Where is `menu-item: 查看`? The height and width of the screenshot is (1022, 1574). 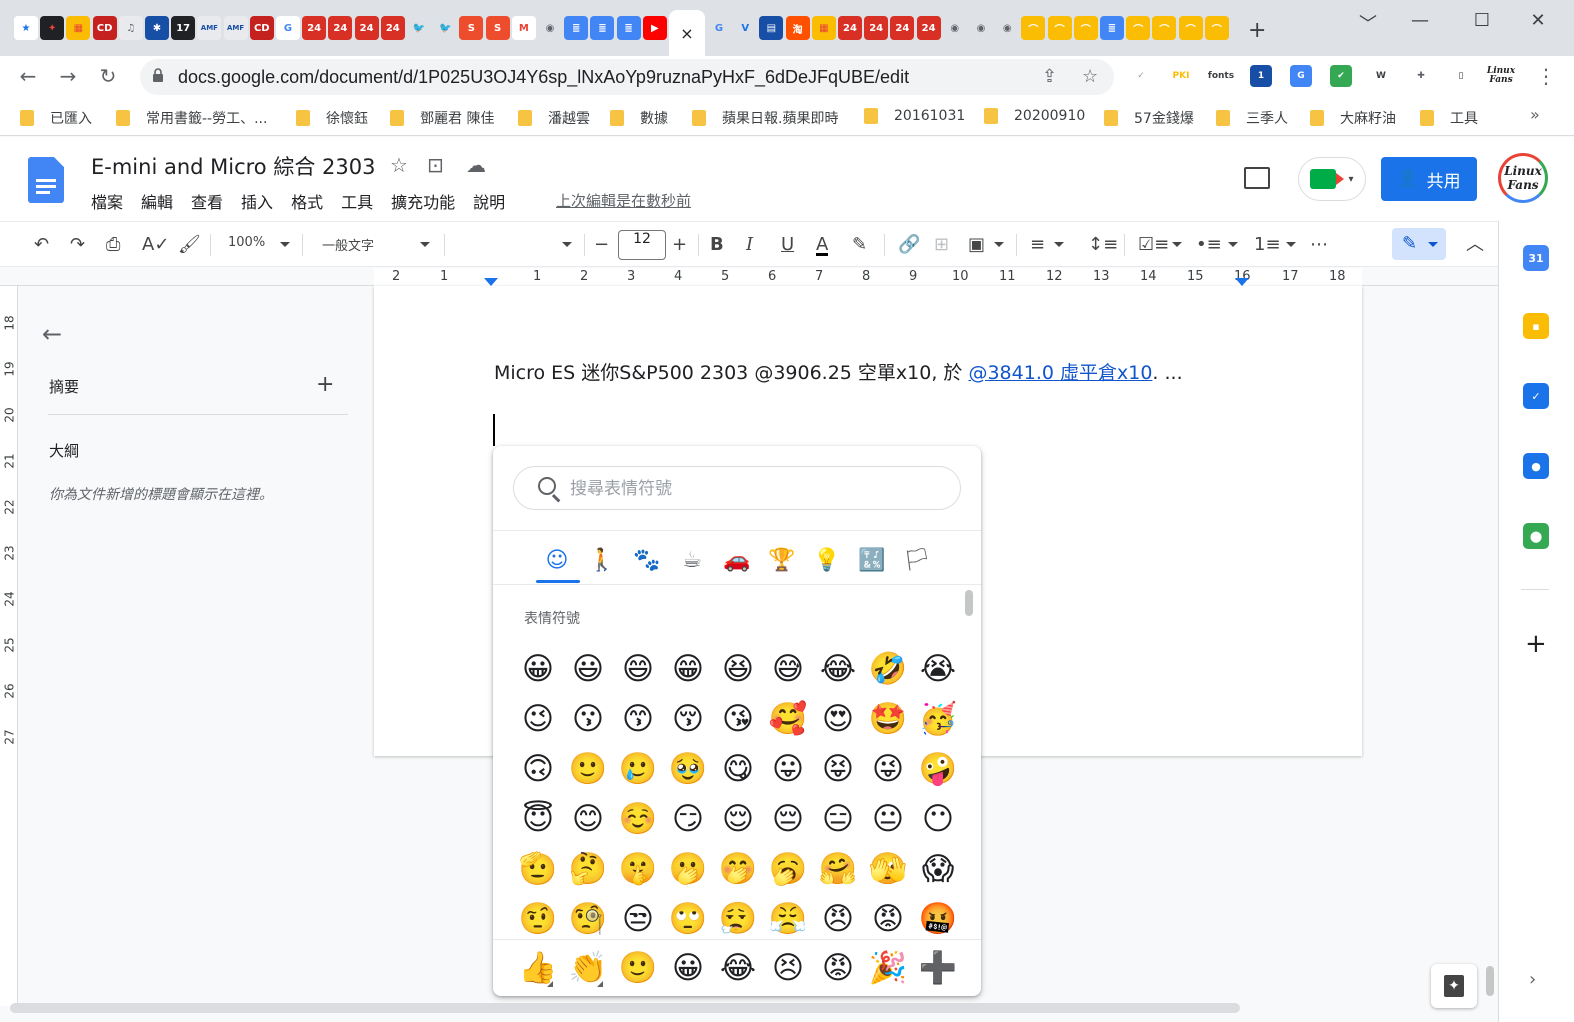 menu-item: 查看 is located at coordinates (207, 201).